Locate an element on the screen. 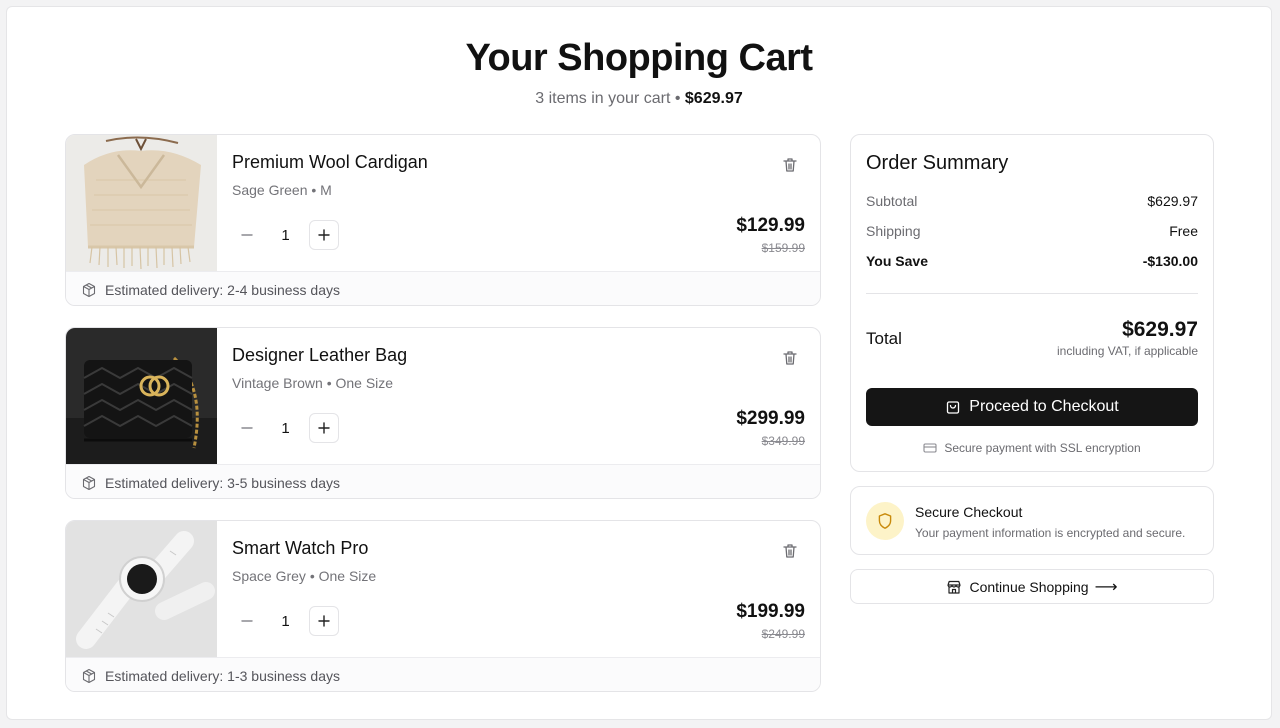 The width and height of the screenshot is (1280, 728). savings-value: -$130.00 is located at coordinates (1170, 261).